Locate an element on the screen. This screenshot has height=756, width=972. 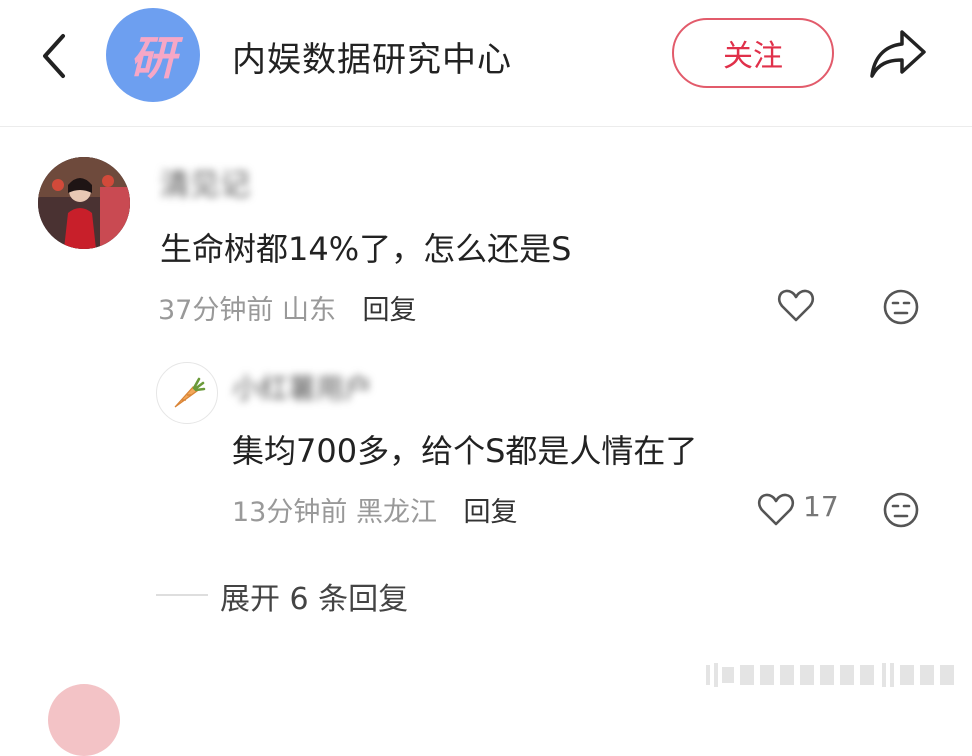
carrot-icon is located at coordinates (190, 392).